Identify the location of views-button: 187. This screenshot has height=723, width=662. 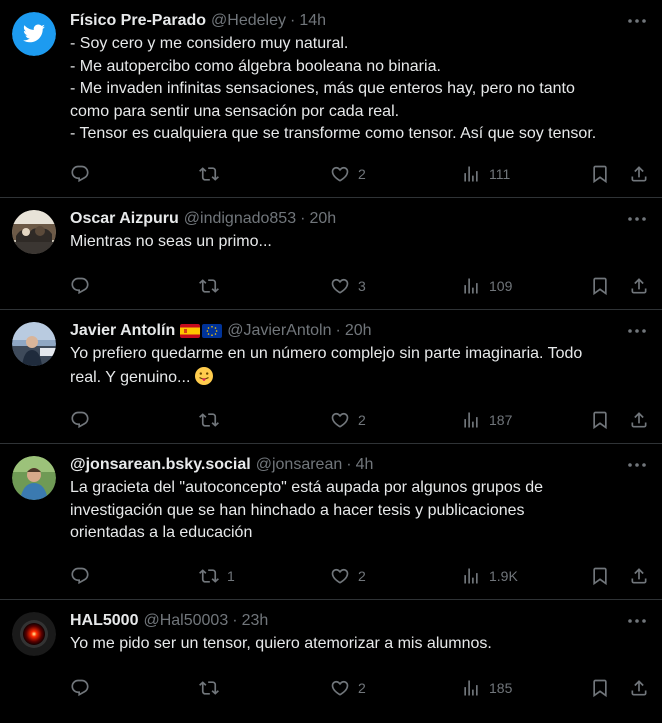
(486, 420).